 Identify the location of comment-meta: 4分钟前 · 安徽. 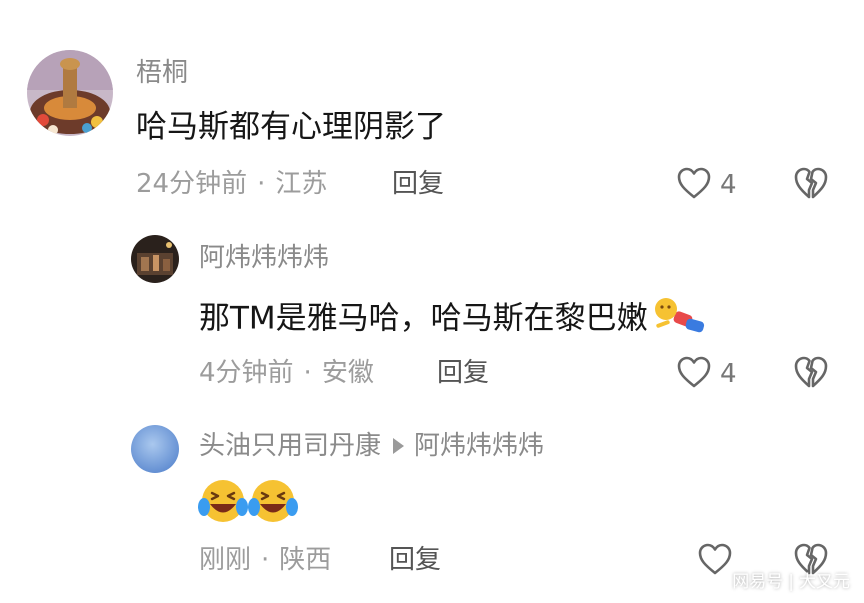
(286, 373).